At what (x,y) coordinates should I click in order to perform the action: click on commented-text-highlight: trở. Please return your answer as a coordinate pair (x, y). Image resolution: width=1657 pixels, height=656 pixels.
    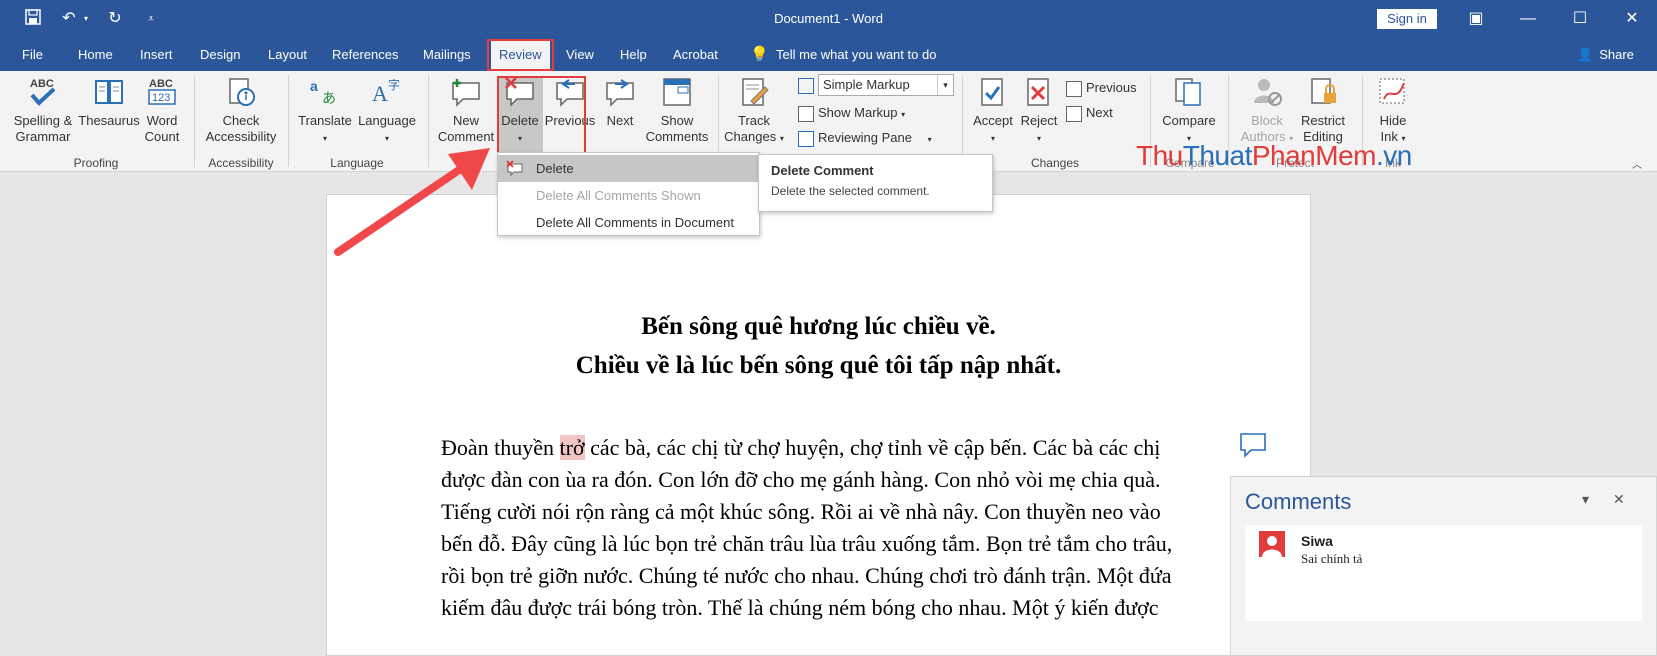
    Looking at the image, I should click on (572, 447).